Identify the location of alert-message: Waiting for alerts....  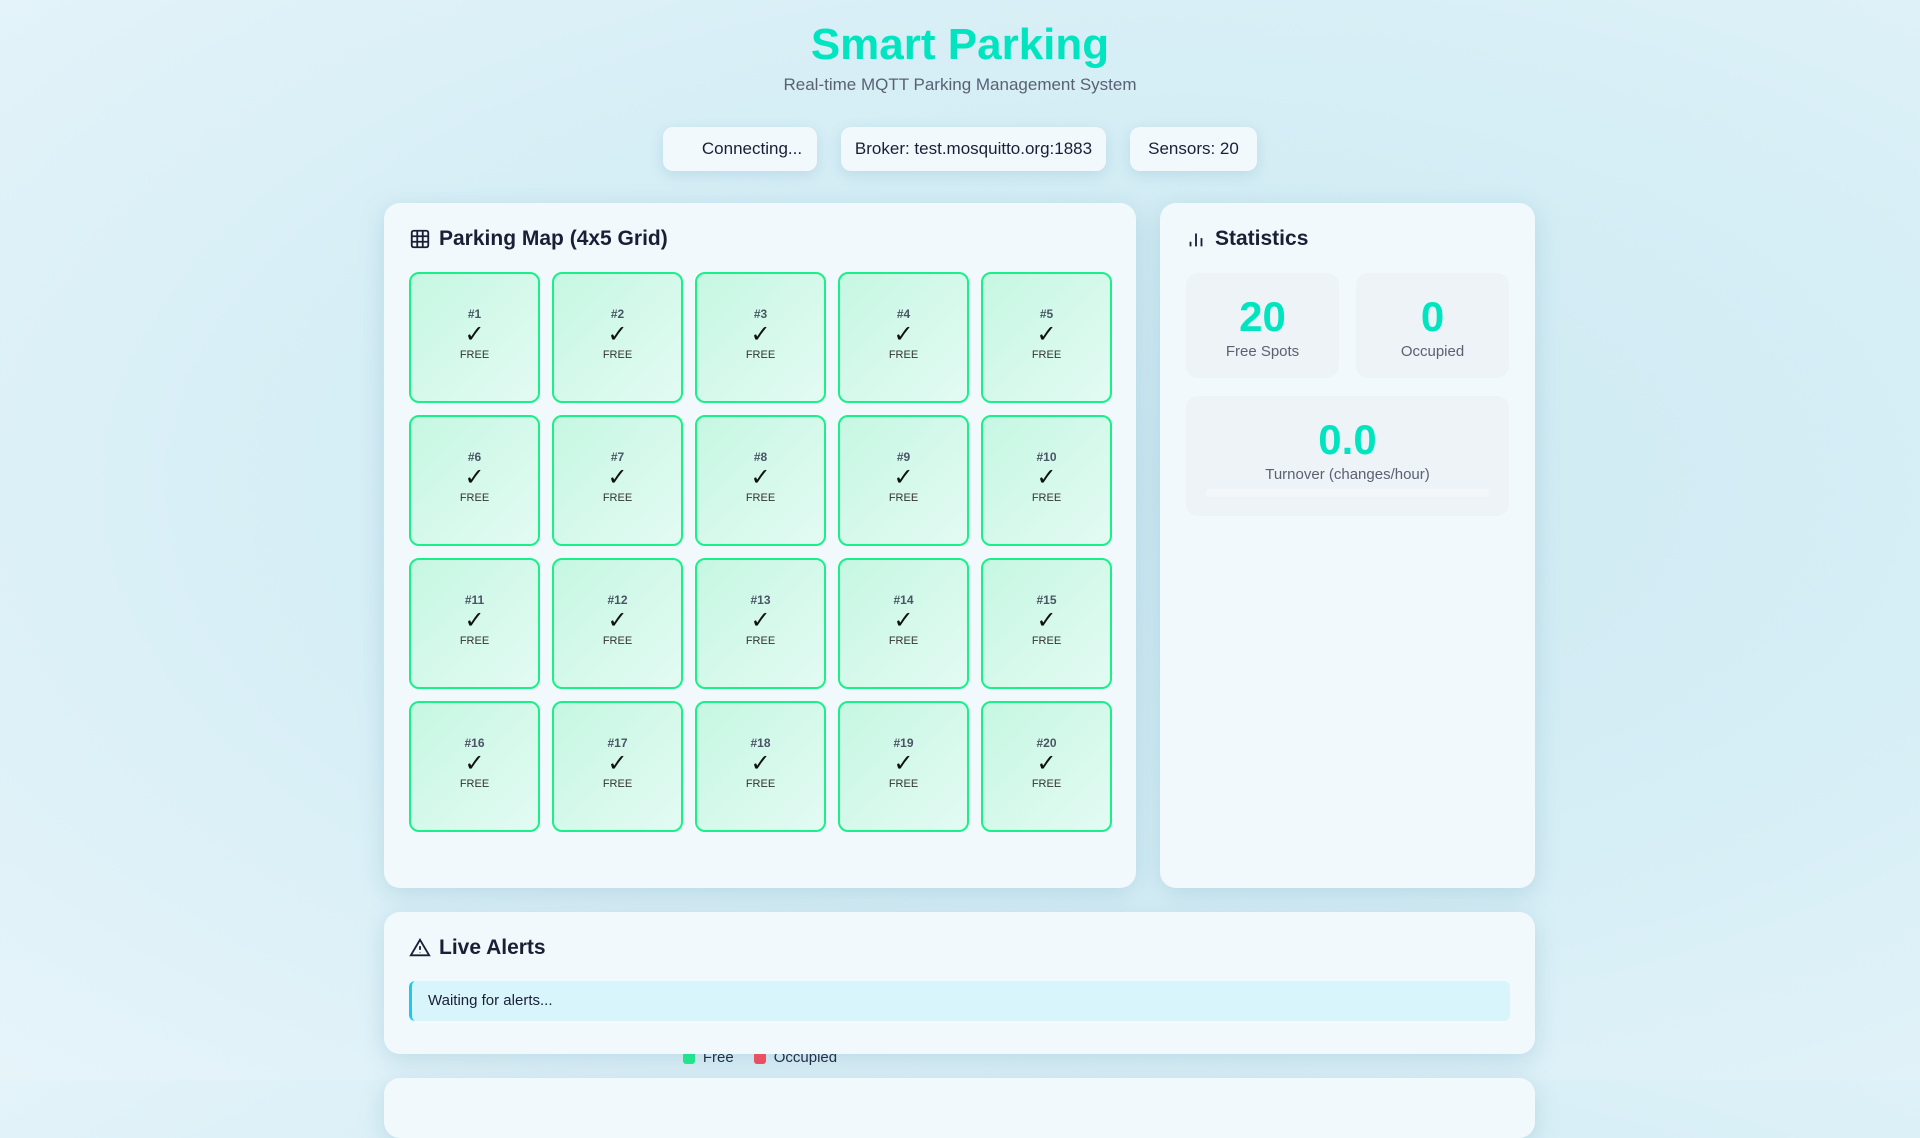
(959, 1001).